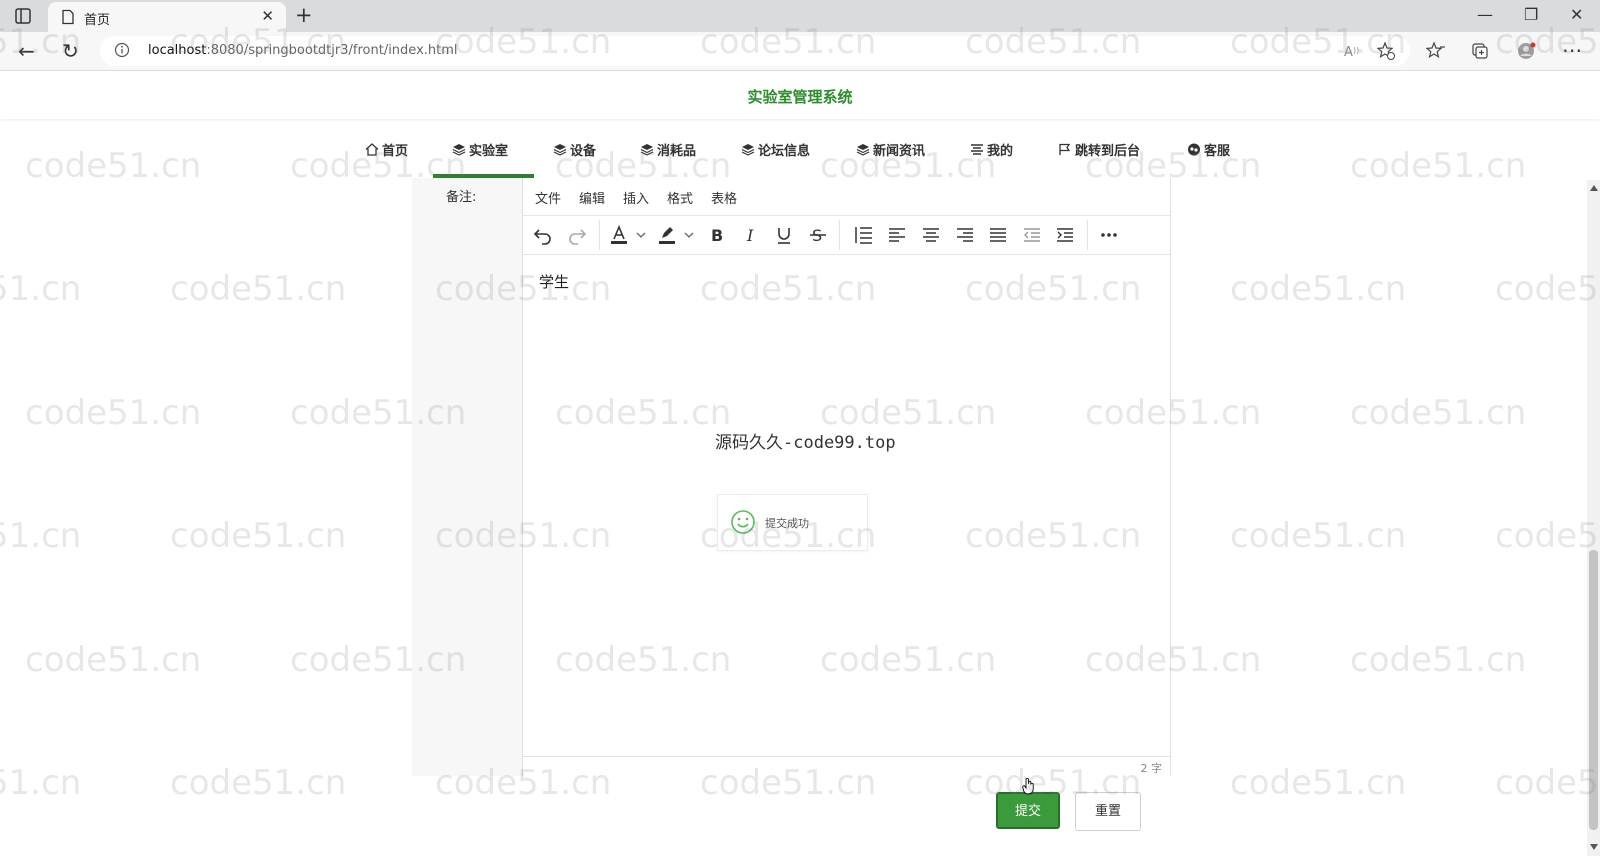  I want to click on collections-icon, so click(1480, 51).